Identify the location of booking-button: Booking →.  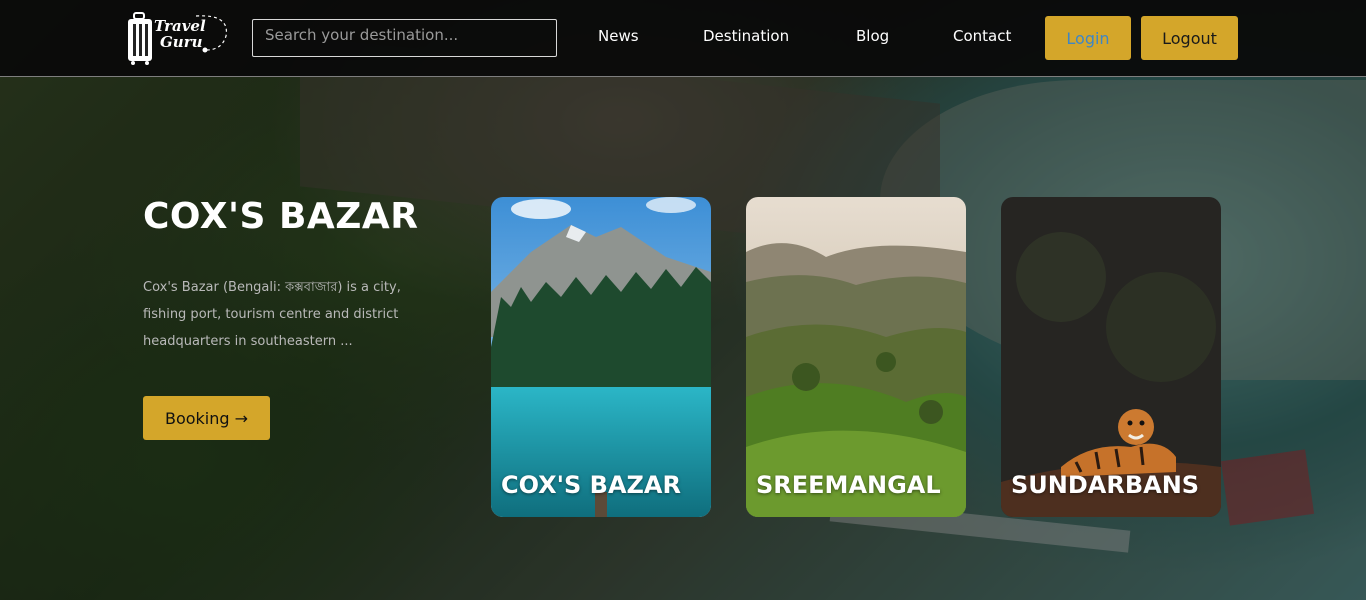
(206, 418).